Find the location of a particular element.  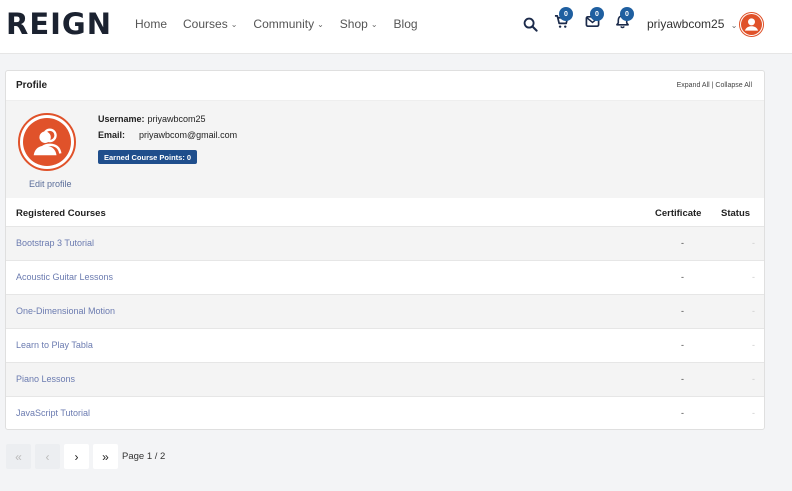

nav-label: Courses is located at coordinates (205, 24).